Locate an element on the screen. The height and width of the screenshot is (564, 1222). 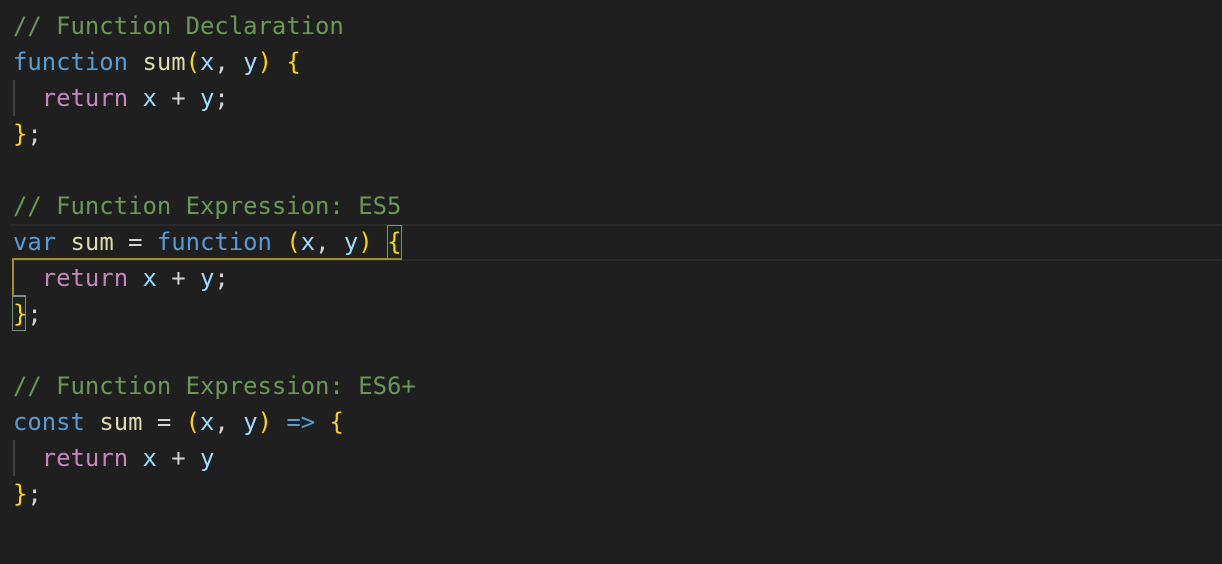
comment: // Function Expression: ES6+ is located at coordinates (214, 386).